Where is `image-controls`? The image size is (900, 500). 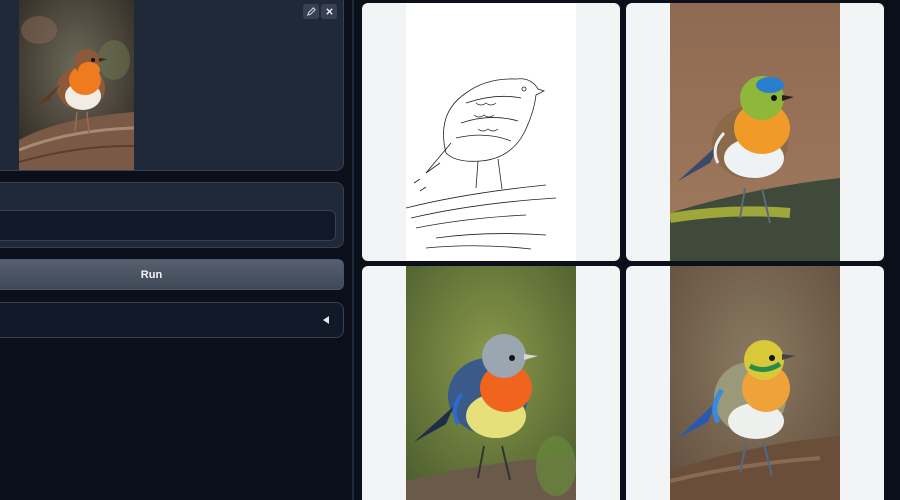
image-controls is located at coordinates (320, 11).